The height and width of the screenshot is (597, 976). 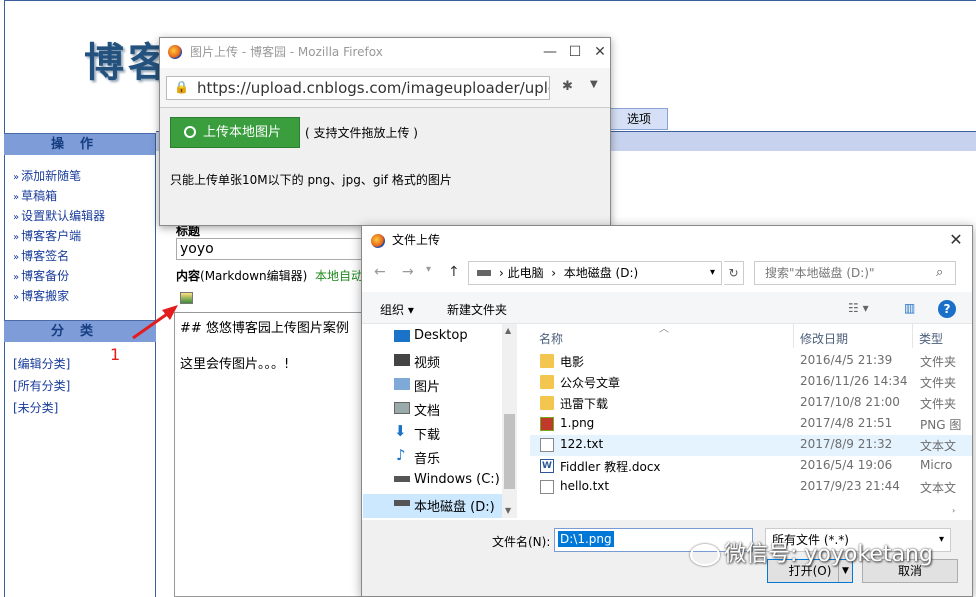 I want to click on png-file-icon, so click(x=547, y=424).